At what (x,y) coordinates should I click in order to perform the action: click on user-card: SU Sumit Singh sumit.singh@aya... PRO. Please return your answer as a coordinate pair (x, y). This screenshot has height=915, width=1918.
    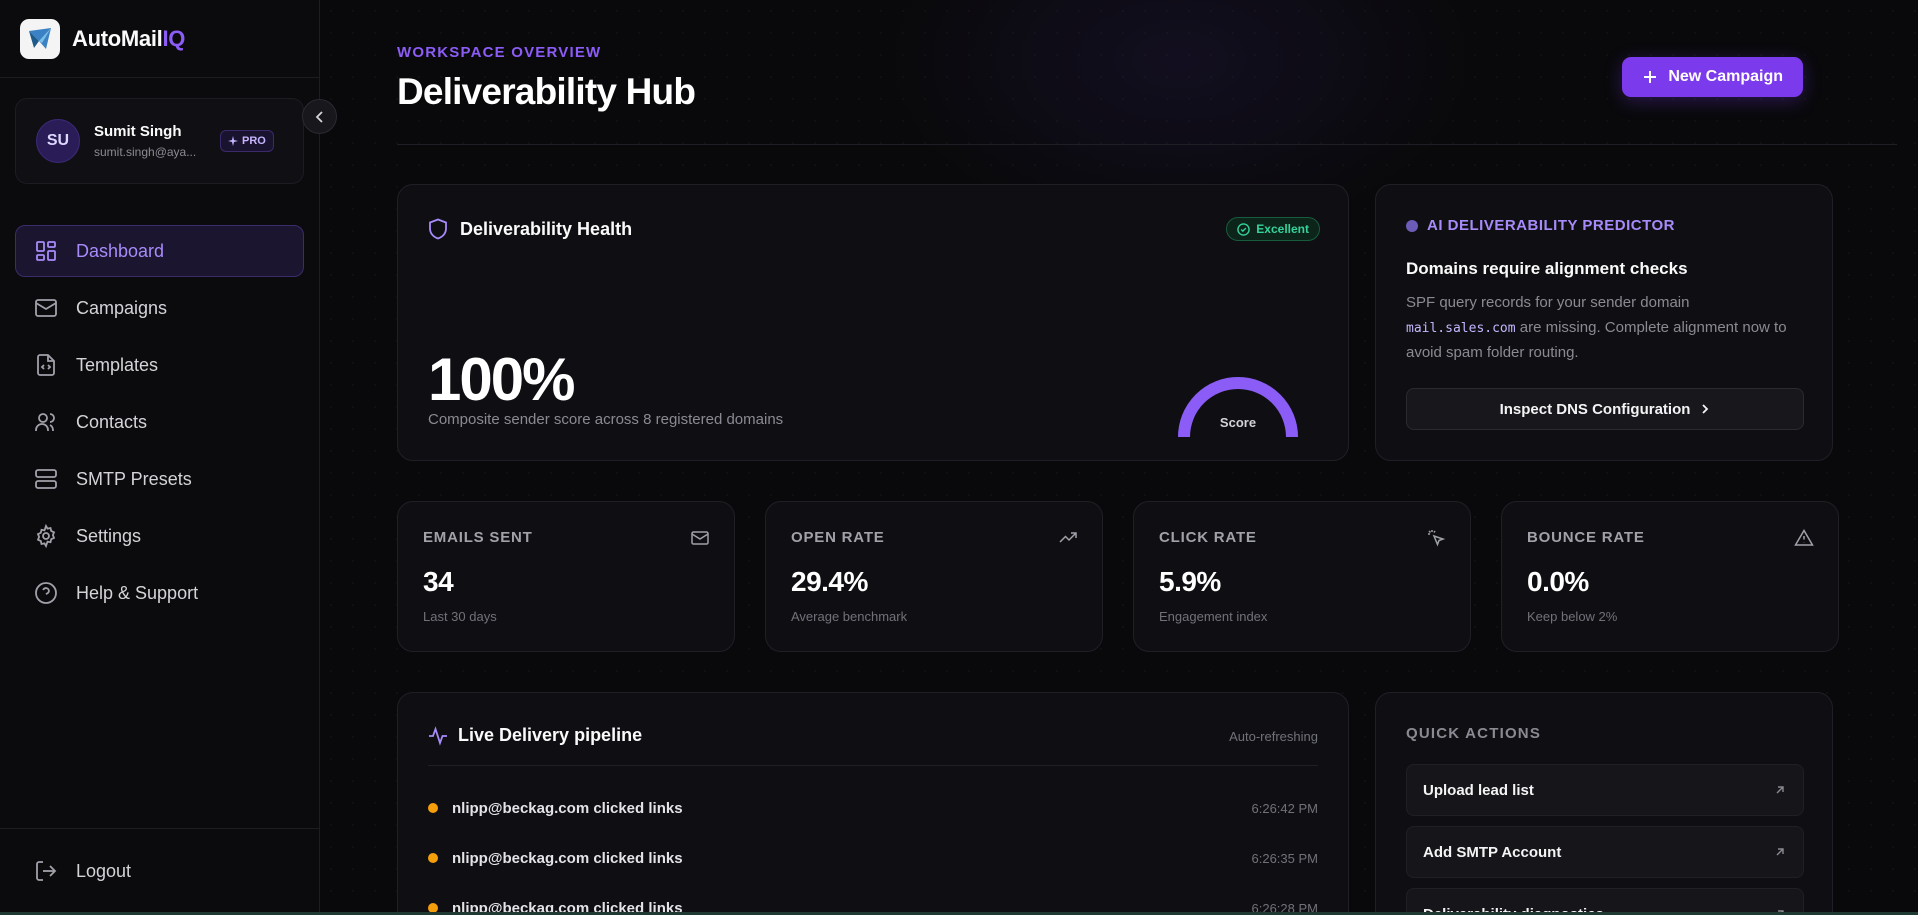
    Looking at the image, I should click on (159, 141).